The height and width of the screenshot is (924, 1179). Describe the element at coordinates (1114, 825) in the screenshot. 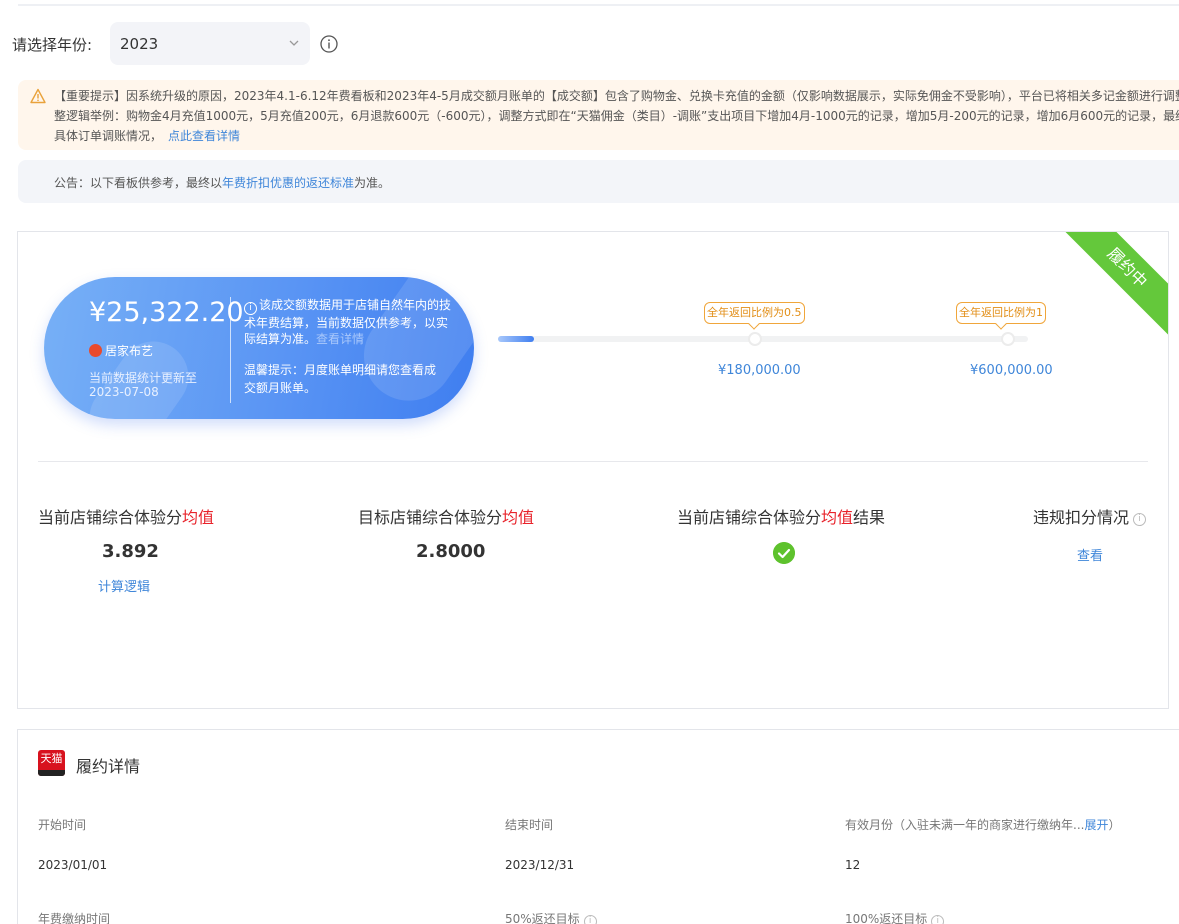

I see `valid-months-label-close: ）` at that location.